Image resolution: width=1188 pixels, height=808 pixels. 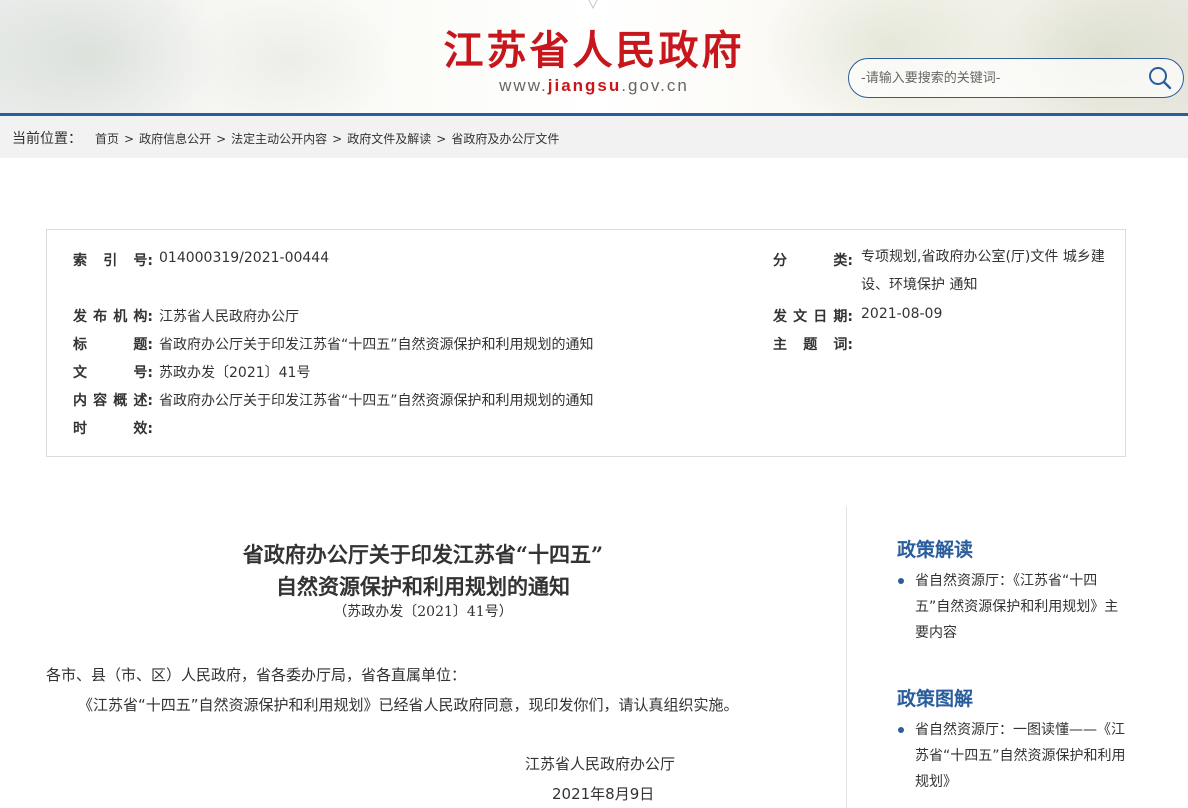 I want to click on meta-label-validity: 时效:, so click(x=113, y=429).